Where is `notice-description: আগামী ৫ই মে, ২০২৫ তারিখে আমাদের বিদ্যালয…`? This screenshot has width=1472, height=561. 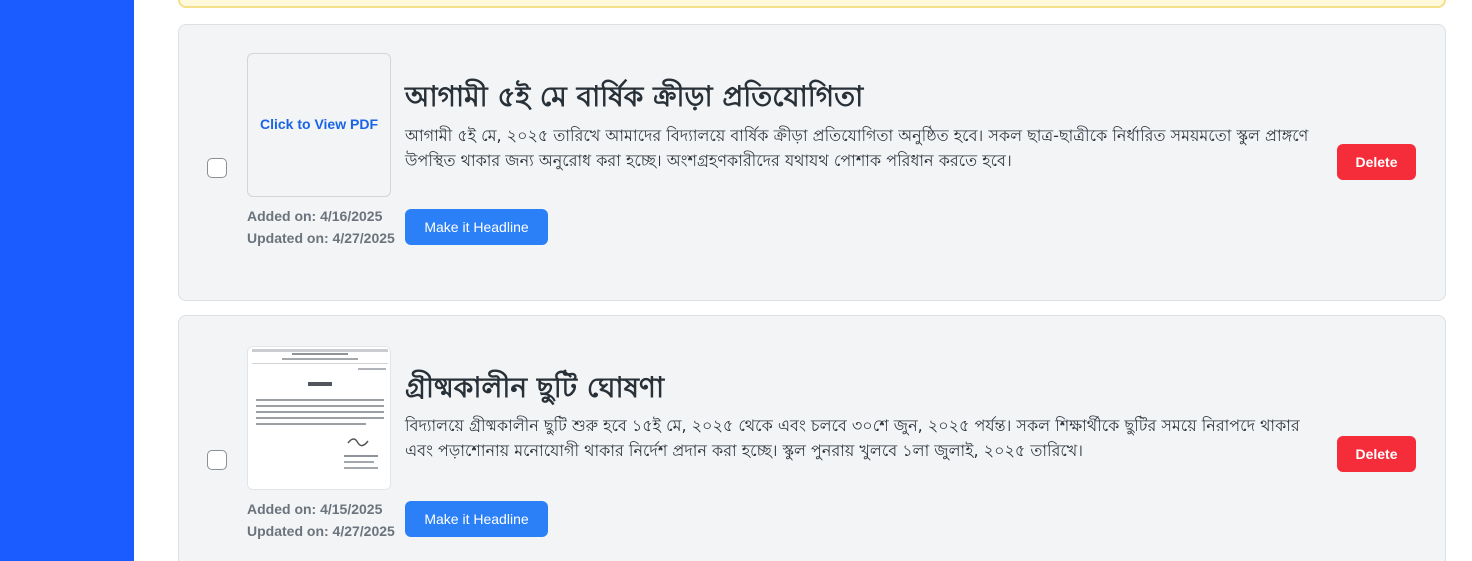
notice-description: আগামী ৫ই মে, ২০২৫ তারিখে আমাদের বিদ্যালয… is located at coordinates (857, 148).